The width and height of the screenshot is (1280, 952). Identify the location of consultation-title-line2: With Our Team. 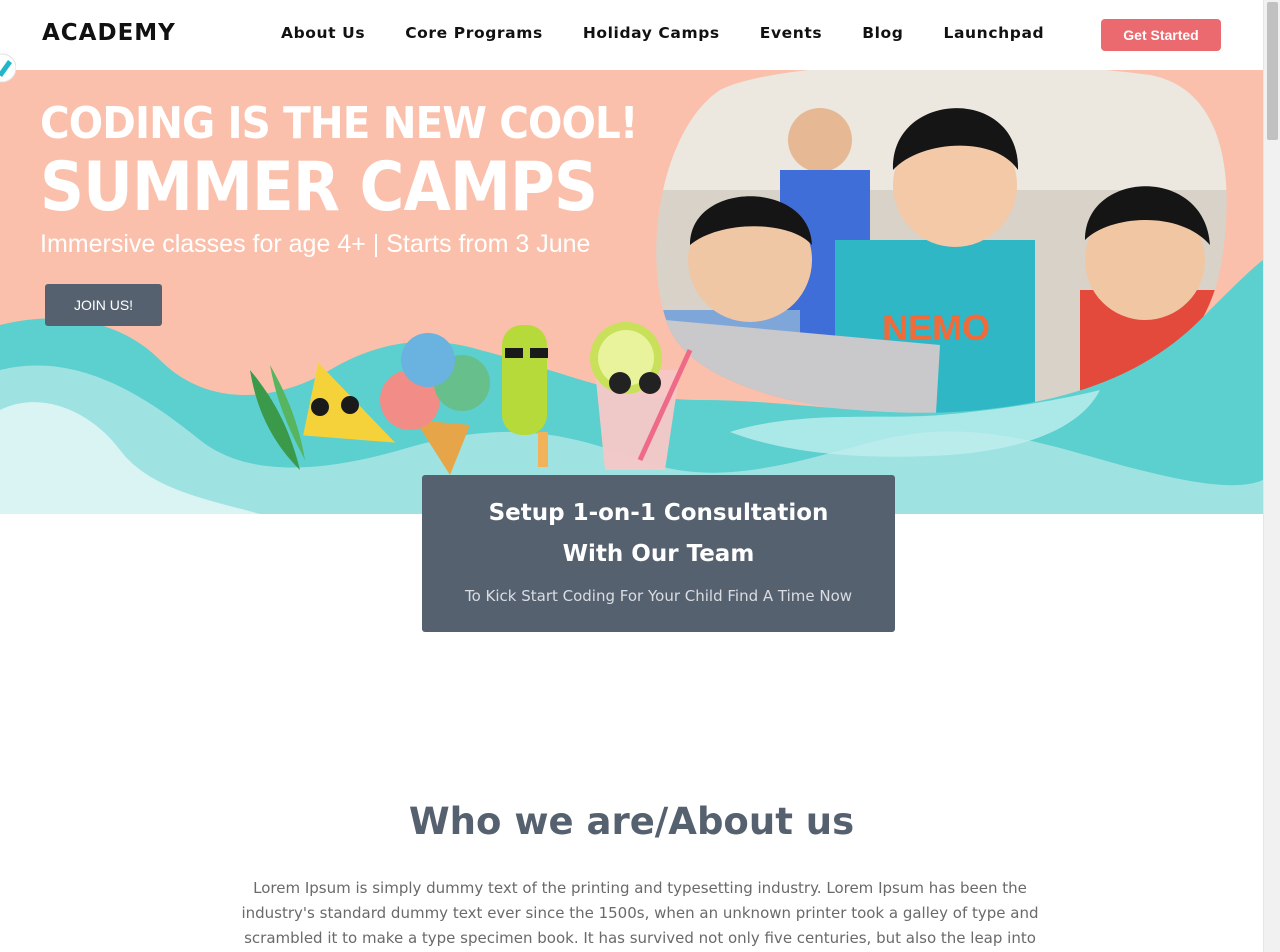
(658, 554).